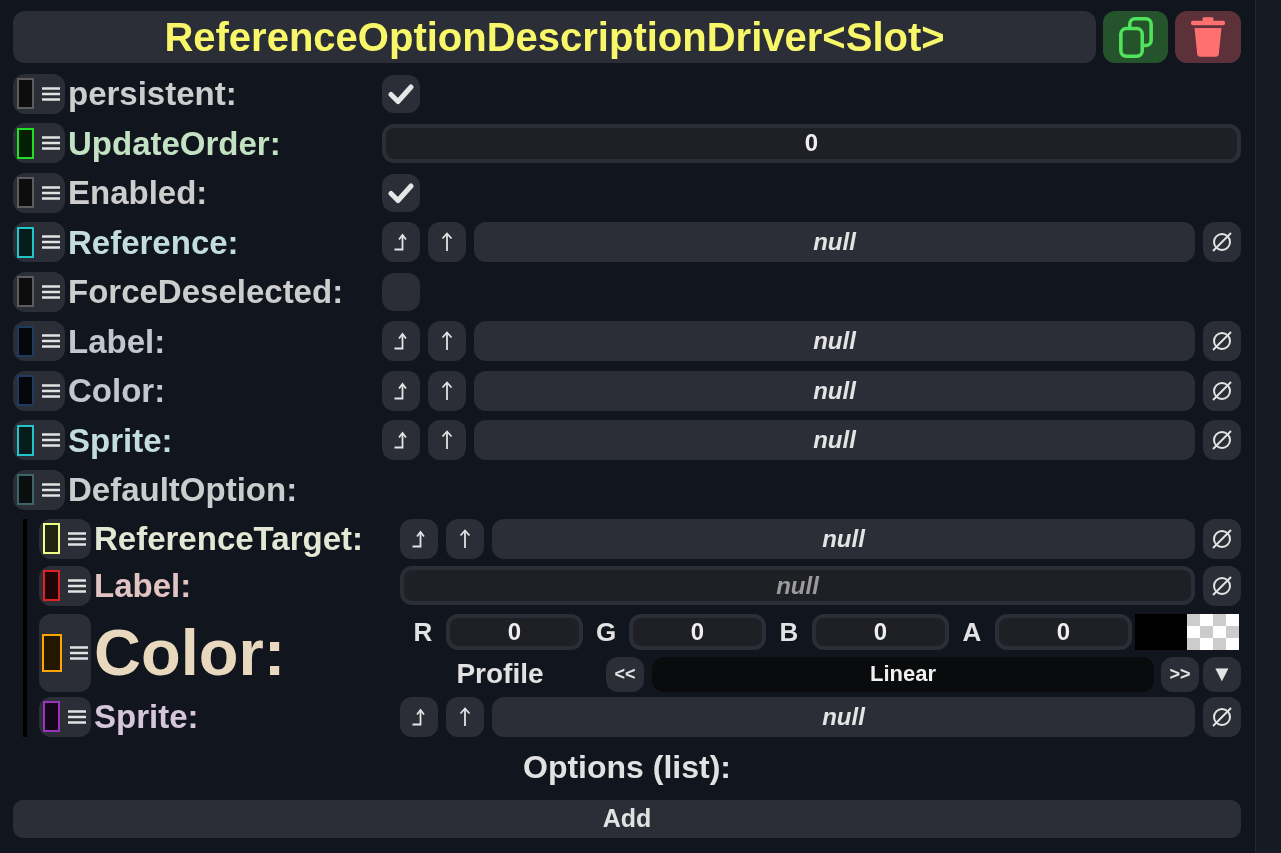 The width and height of the screenshot is (1281, 853). What do you see at coordinates (153, 242) in the screenshot?
I see `field-label: Reference:` at bounding box center [153, 242].